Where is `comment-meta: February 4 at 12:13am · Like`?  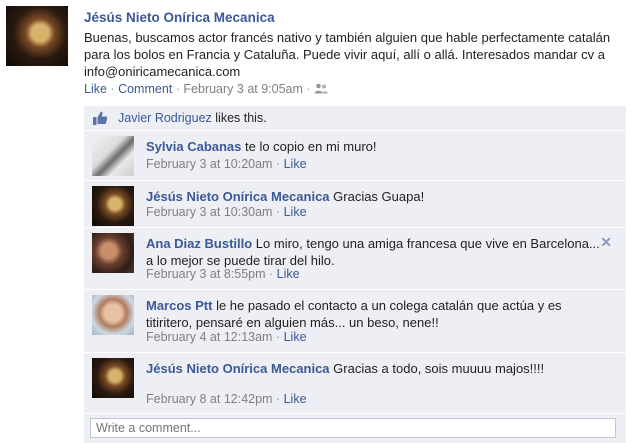 comment-meta: February 4 at 12:13am · Like is located at coordinates (226, 337).